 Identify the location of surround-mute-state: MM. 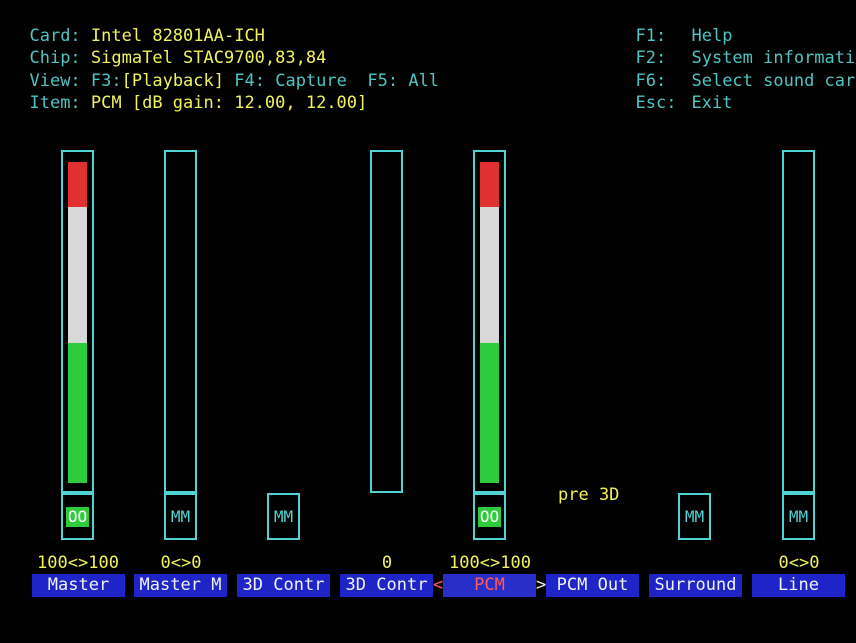
(694, 516).